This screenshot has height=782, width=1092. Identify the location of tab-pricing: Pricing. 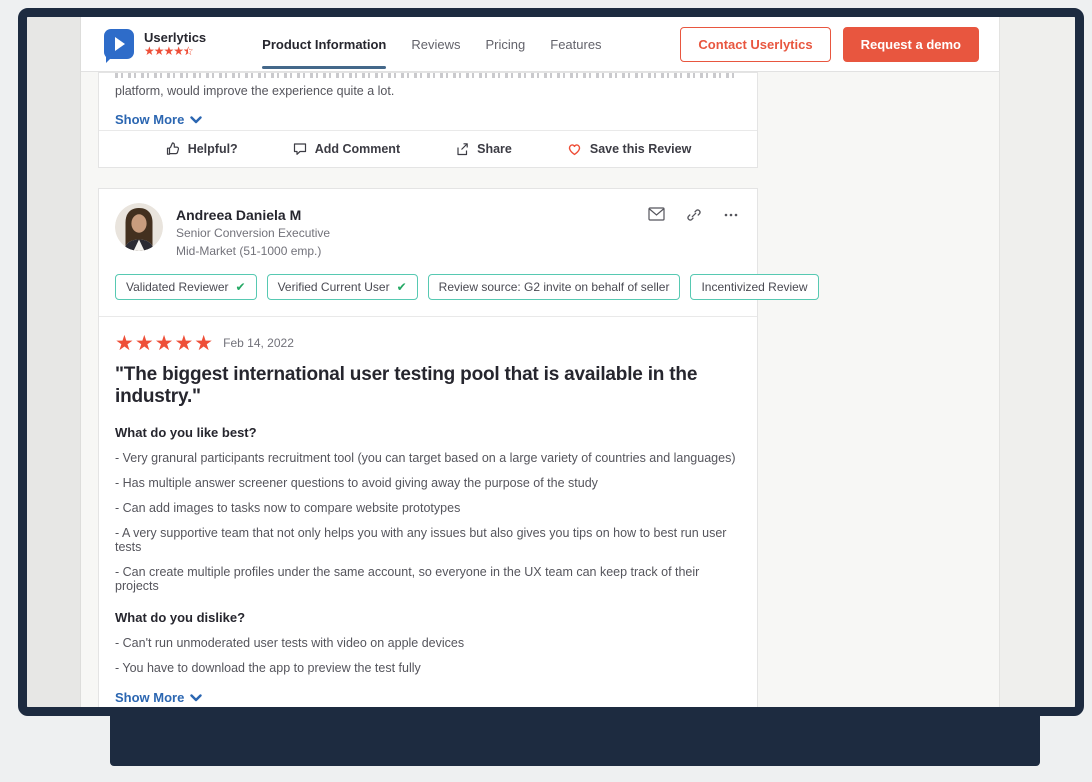
(506, 44).